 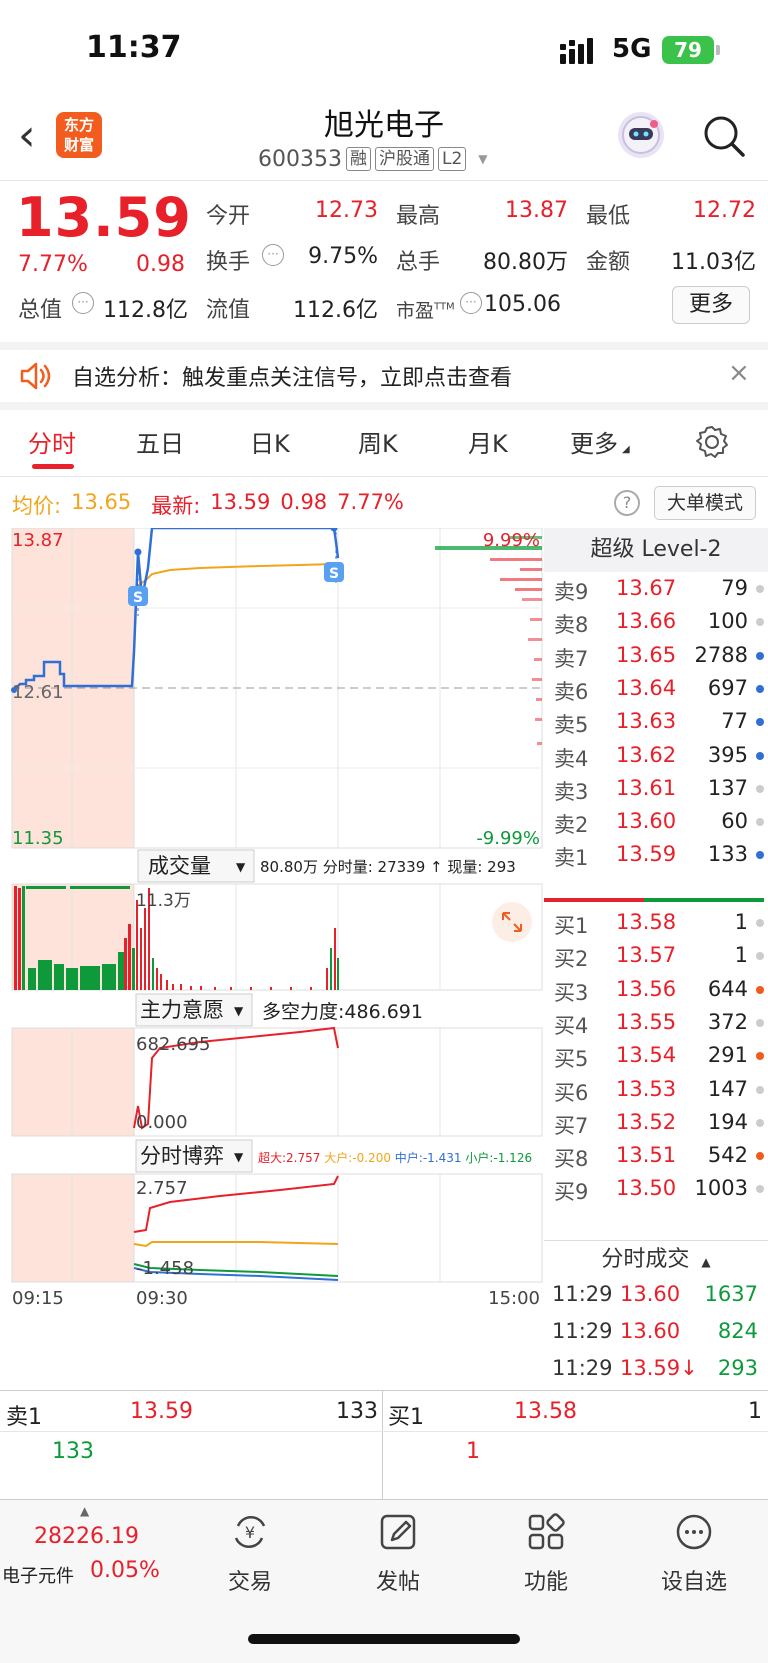 I want to click on ask-row: 卖4 13.62 395, so click(x=656, y=756).